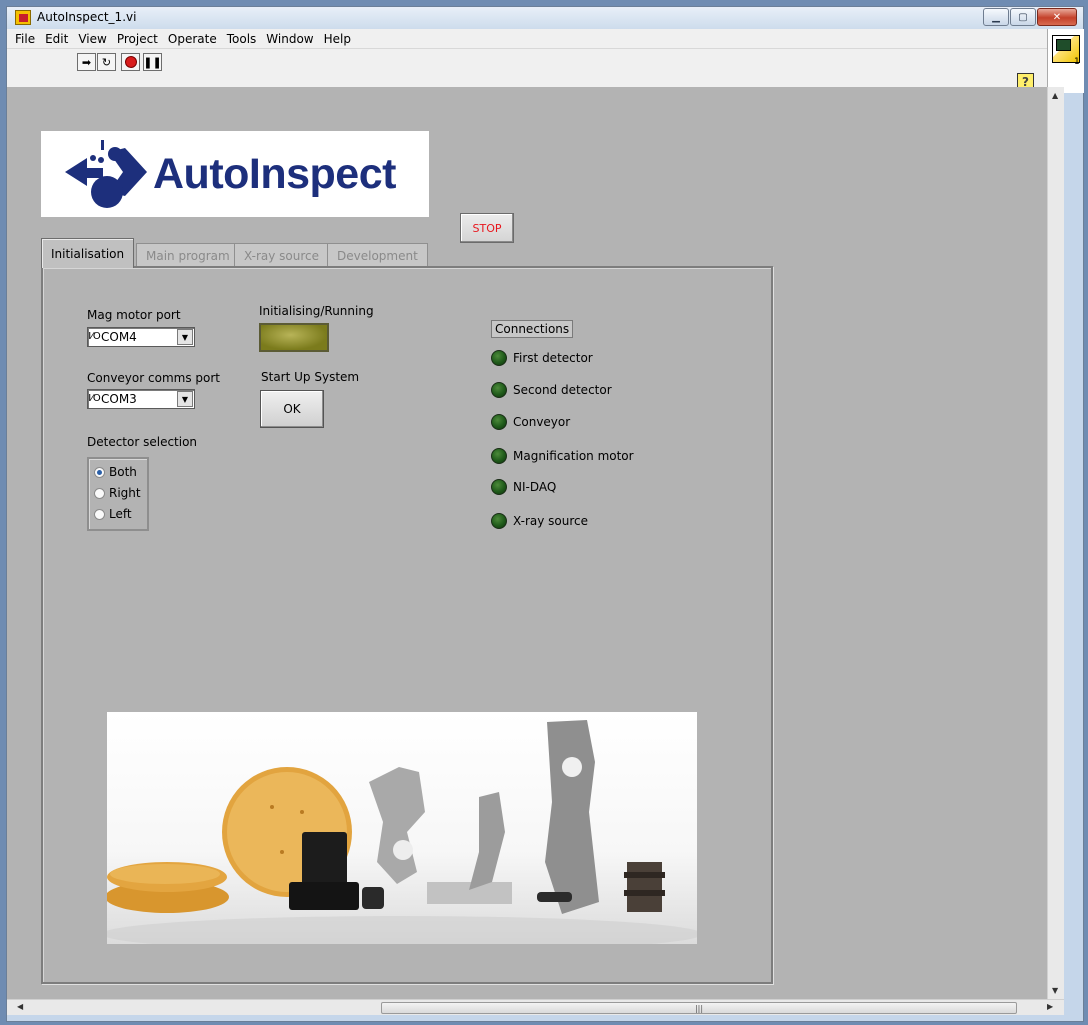 The height and width of the screenshot is (1025, 1088). I want to click on product-photo, so click(402, 828).